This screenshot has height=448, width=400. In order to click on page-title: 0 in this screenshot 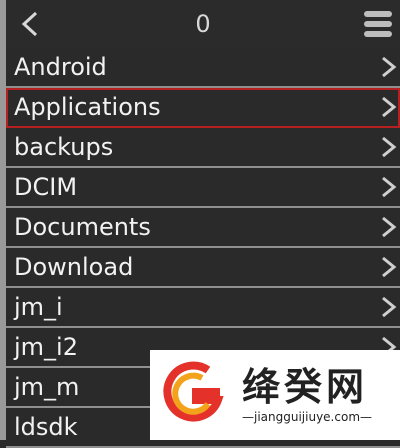, I will do `click(203, 24)`.